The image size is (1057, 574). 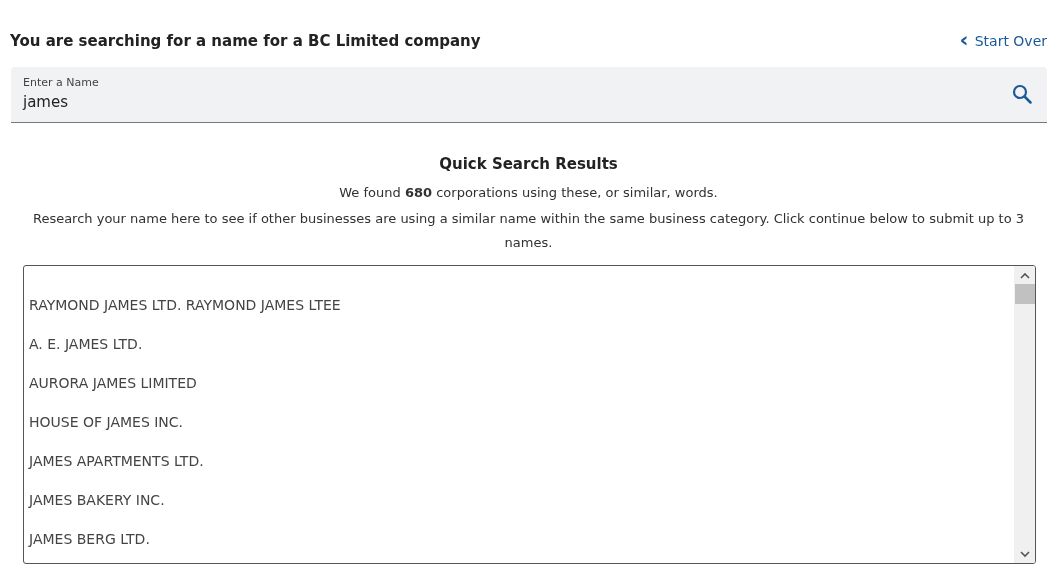 I want to click on start-over-link: ‹ Start Over, so click(x=1003, y=41).